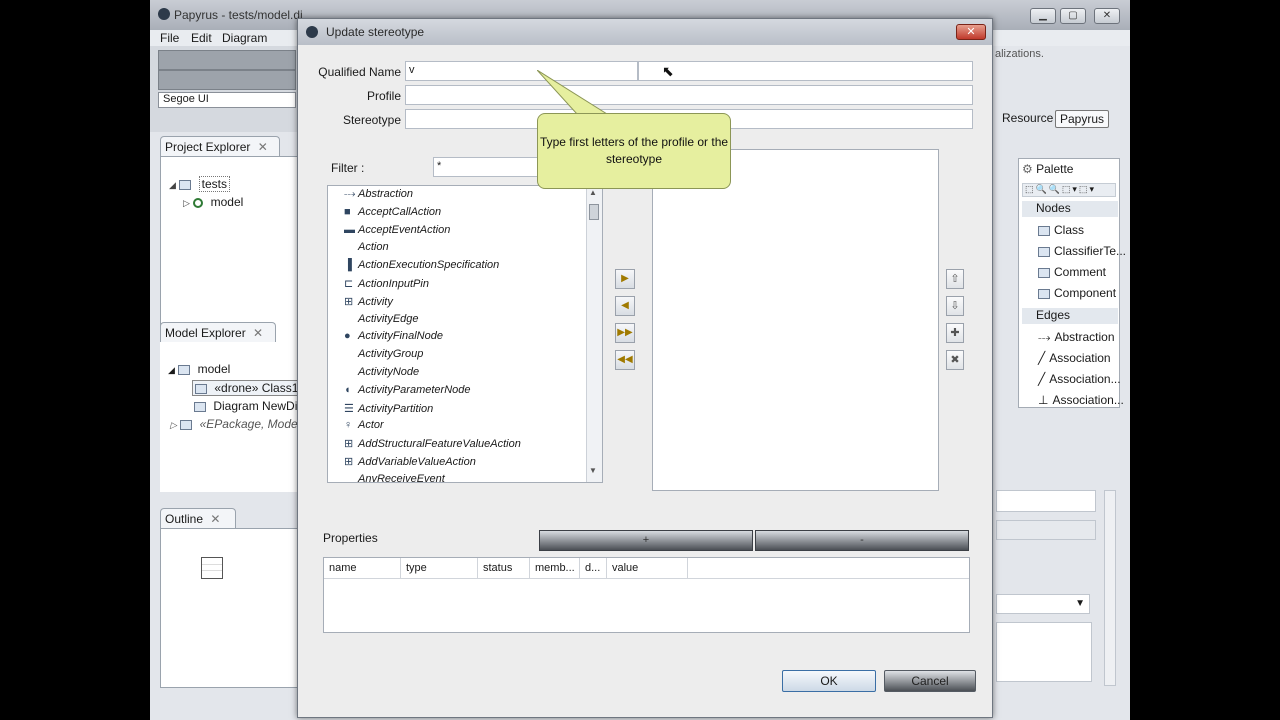  Describe the element at coordinates (1043, 604) in the screenshot. I see `property-combo: ▼` at that location.